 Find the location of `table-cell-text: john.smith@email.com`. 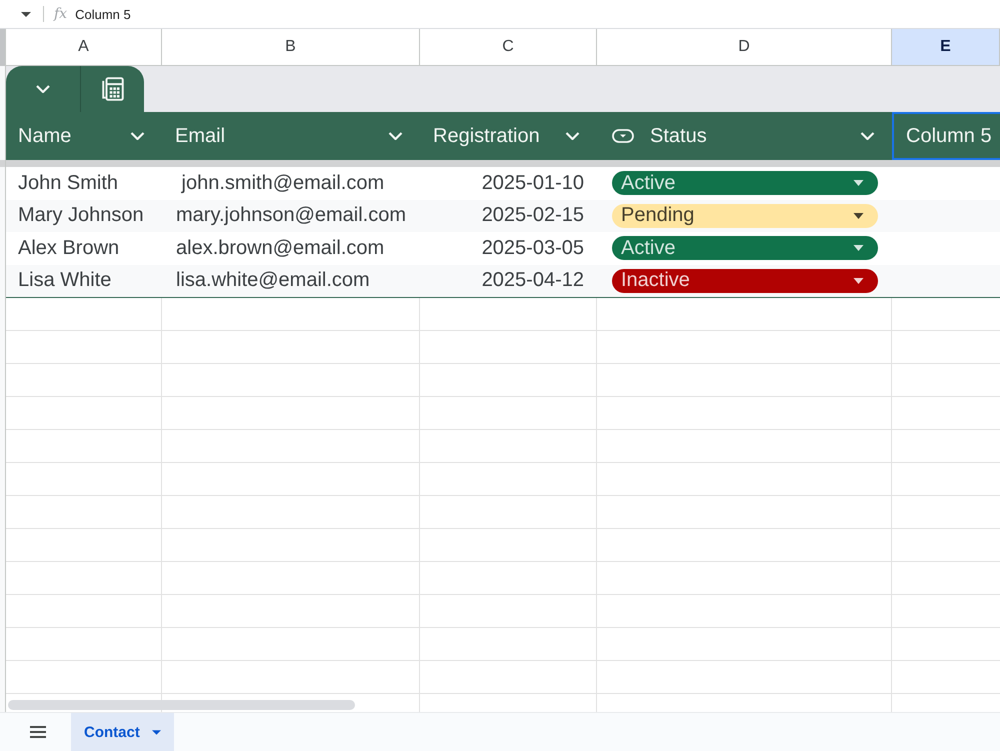

table-cell-text: john.smith@email.com is located at coordinates (283, 183).